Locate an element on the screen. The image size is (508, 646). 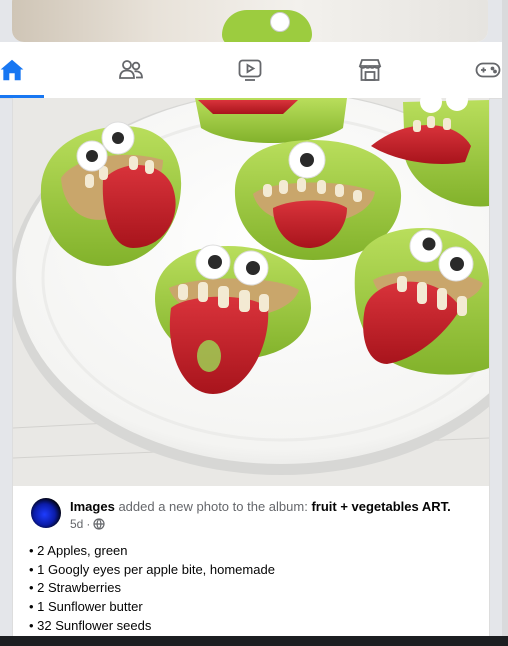
globe-icon is located at coordinates (99, 524).